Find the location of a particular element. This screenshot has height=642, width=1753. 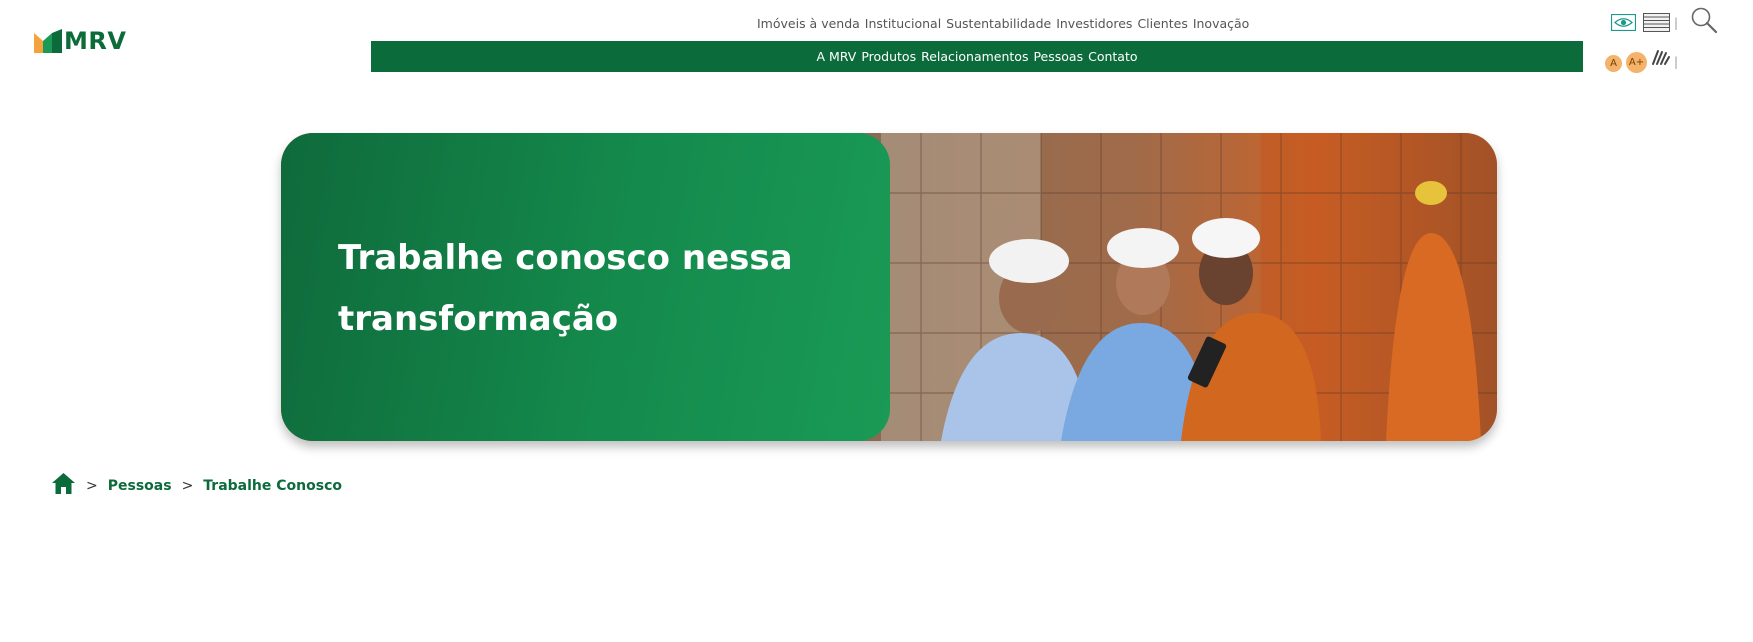

hero-title-line-1: Trabalhe conosco nessa is located at coordinates (565, 258).